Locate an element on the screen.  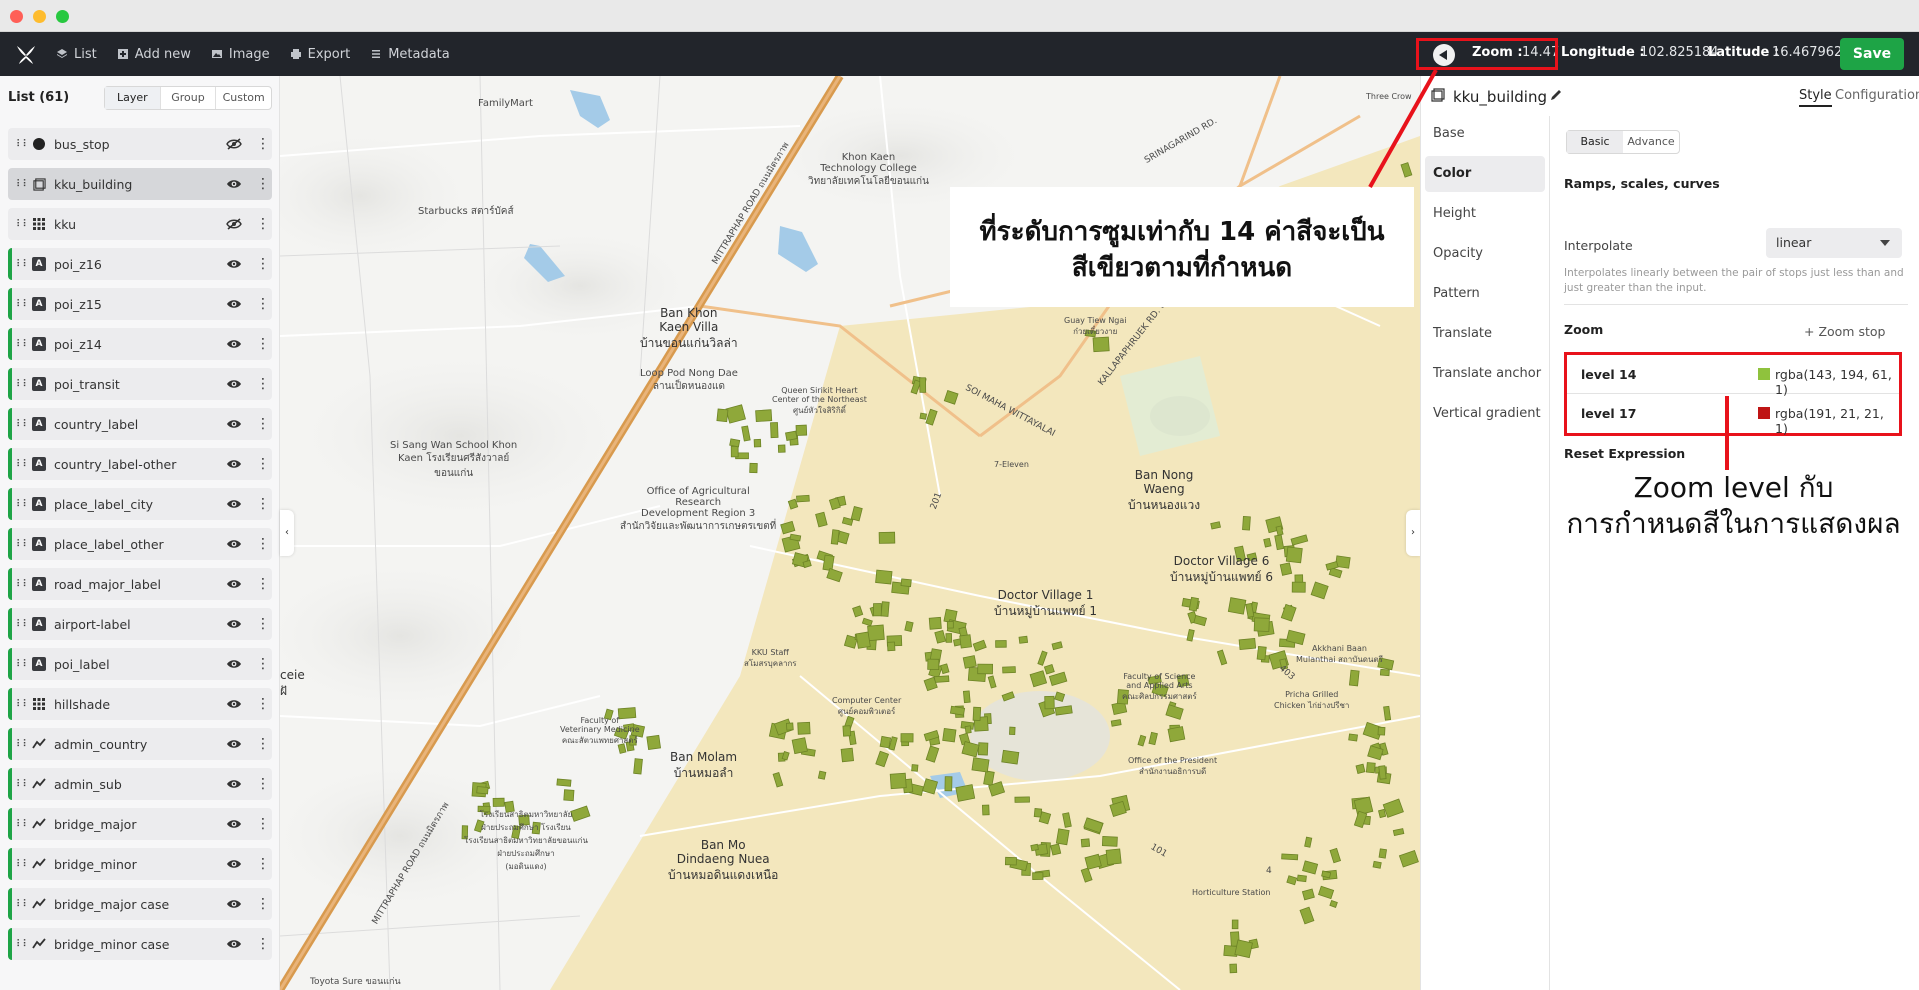
annotation-connectors is located at coordinates (1548, 269).